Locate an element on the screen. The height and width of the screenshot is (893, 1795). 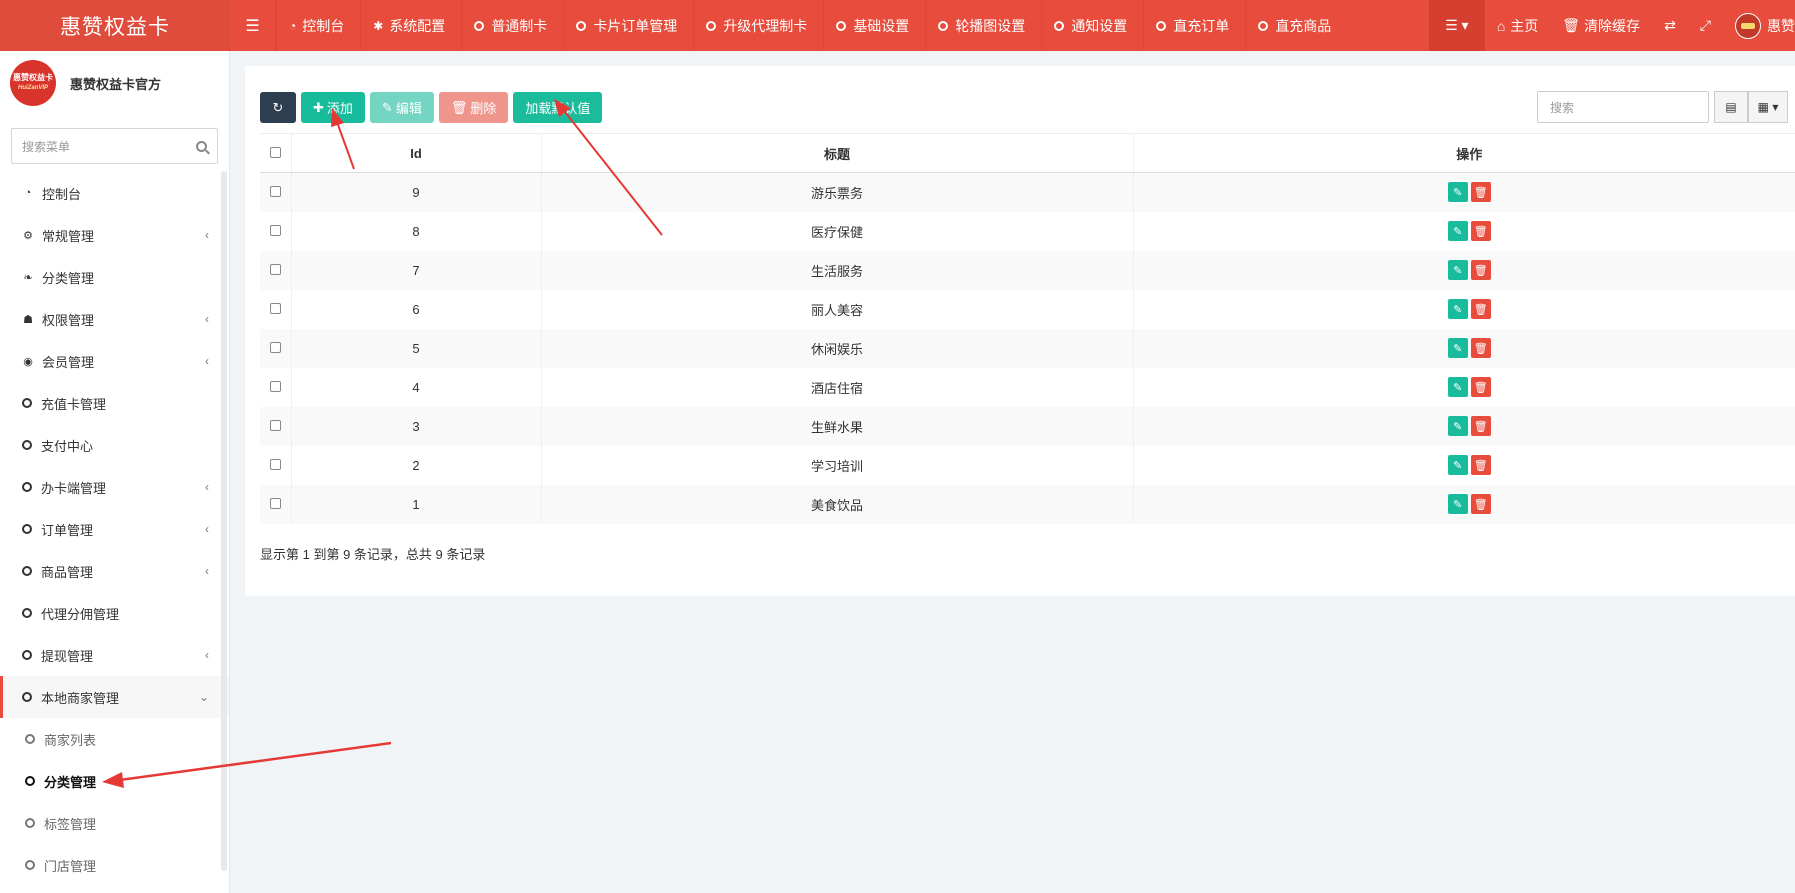
topnav-item-notify: 通知设置 is located at coordinates (1092, 25).